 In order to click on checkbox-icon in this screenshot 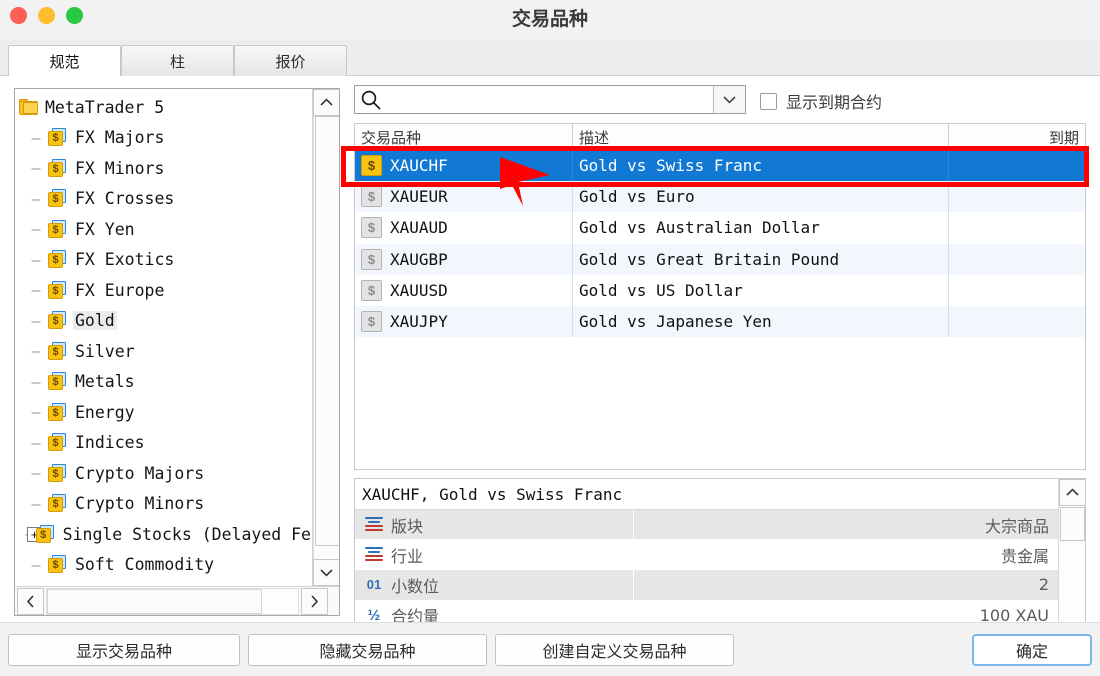, I will do `click(768, 101)`.